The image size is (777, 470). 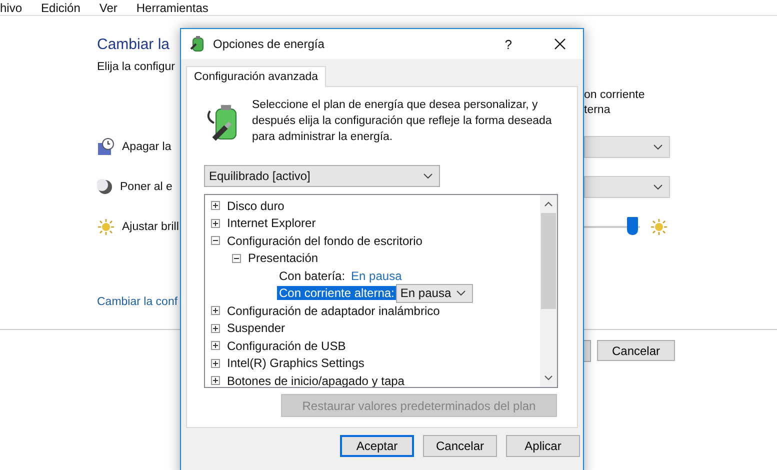 What do you see at coordinates (402, 121) in the screenshot?
I see `description-text: Seleccione el plan de energía que desea personalizar, y después elija la configuración que refleje la forma deseada para administrar la energía.` at bounding box center [402, 121].